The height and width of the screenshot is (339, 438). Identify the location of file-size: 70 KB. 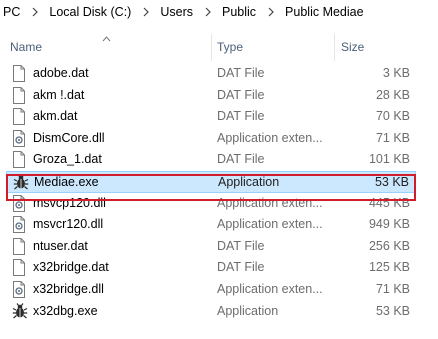
(392, 116).